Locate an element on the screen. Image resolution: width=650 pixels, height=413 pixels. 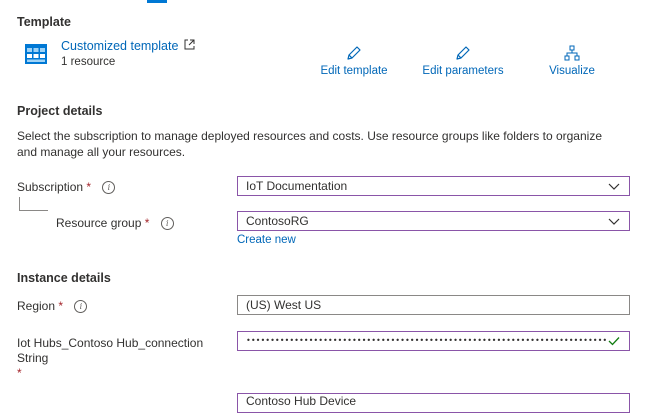
resource-group-value: ContosoRG is located at coordinates (277, 221).